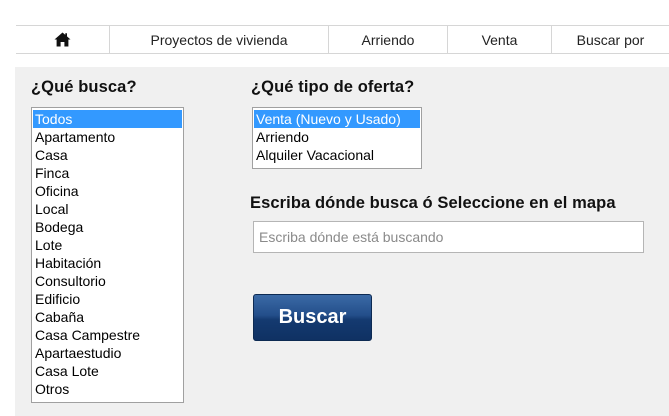 This screenshot has height=416, width=669. I want to click on property-type-option: Cabaña, so click(107, 317).